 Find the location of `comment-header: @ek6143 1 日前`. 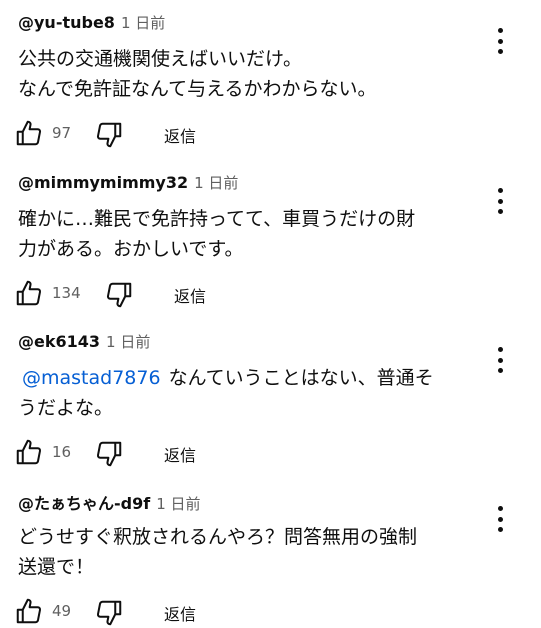

comment-header: @ek6143 1 日前 is located at coordinates (84, 341).